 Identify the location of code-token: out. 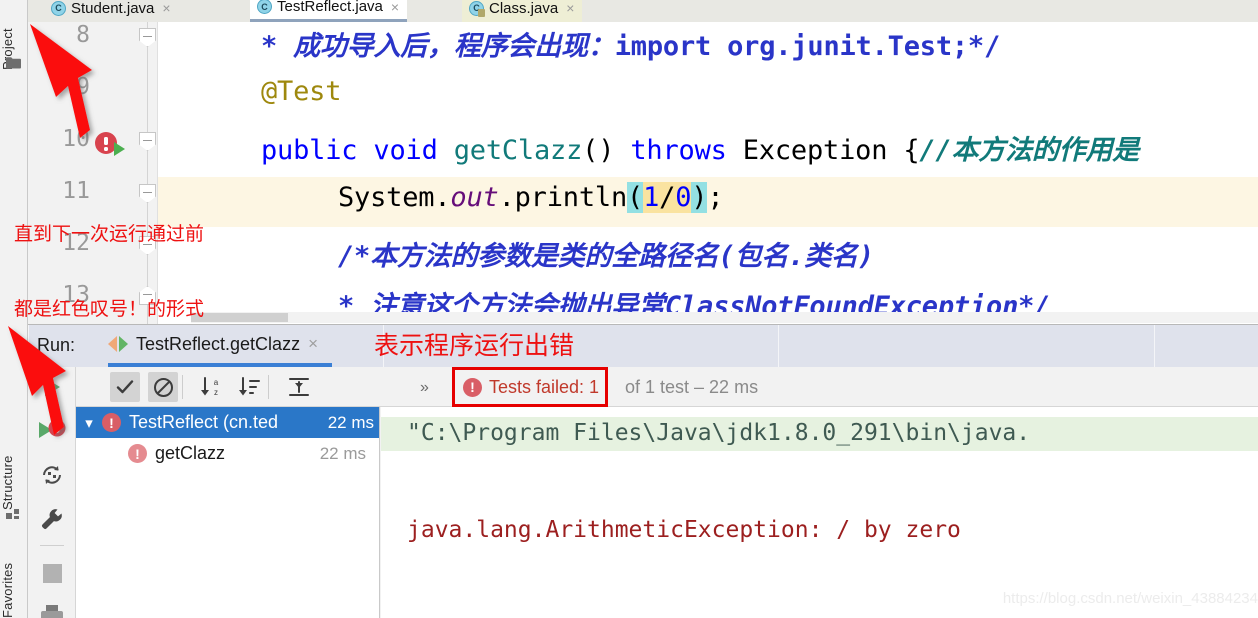
(474, 197).